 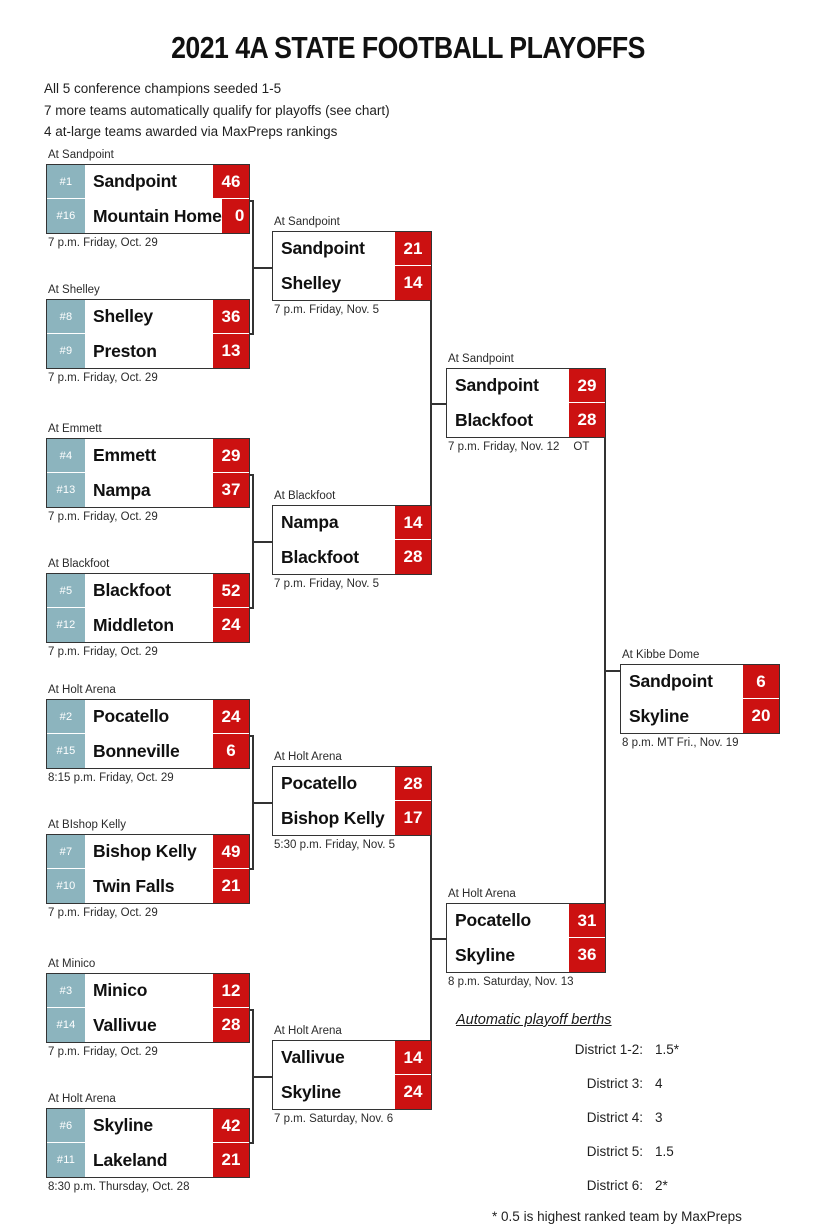 I want to click on game-venue: At Holt Arena, so click(x=482, y=894).